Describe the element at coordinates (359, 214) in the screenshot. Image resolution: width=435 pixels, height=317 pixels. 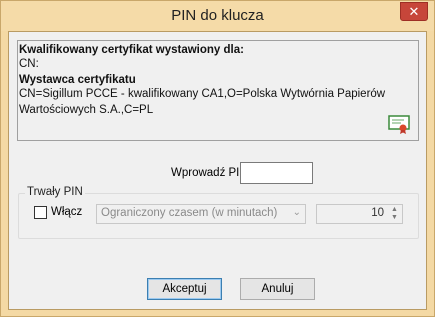
I see `minutes-stepper: 10 ▲ ▼` at that location.